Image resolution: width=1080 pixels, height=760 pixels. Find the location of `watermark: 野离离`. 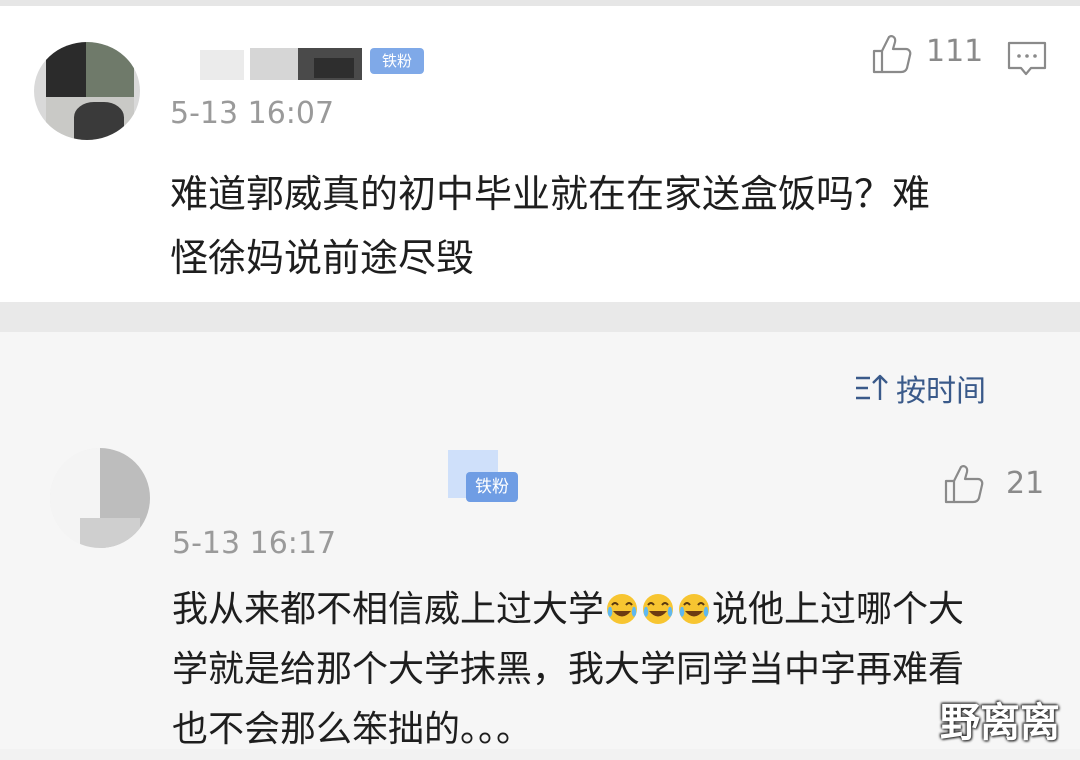

watermark: 野离离 is located at coordinates (1000, 723).